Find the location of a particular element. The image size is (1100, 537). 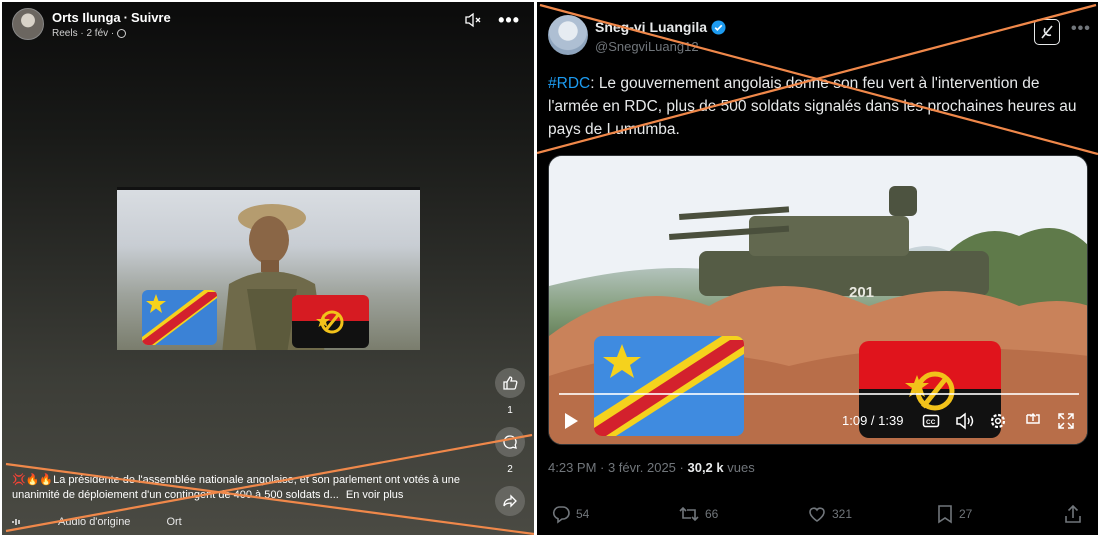

reply-icon is located at coordinates (561, 515).